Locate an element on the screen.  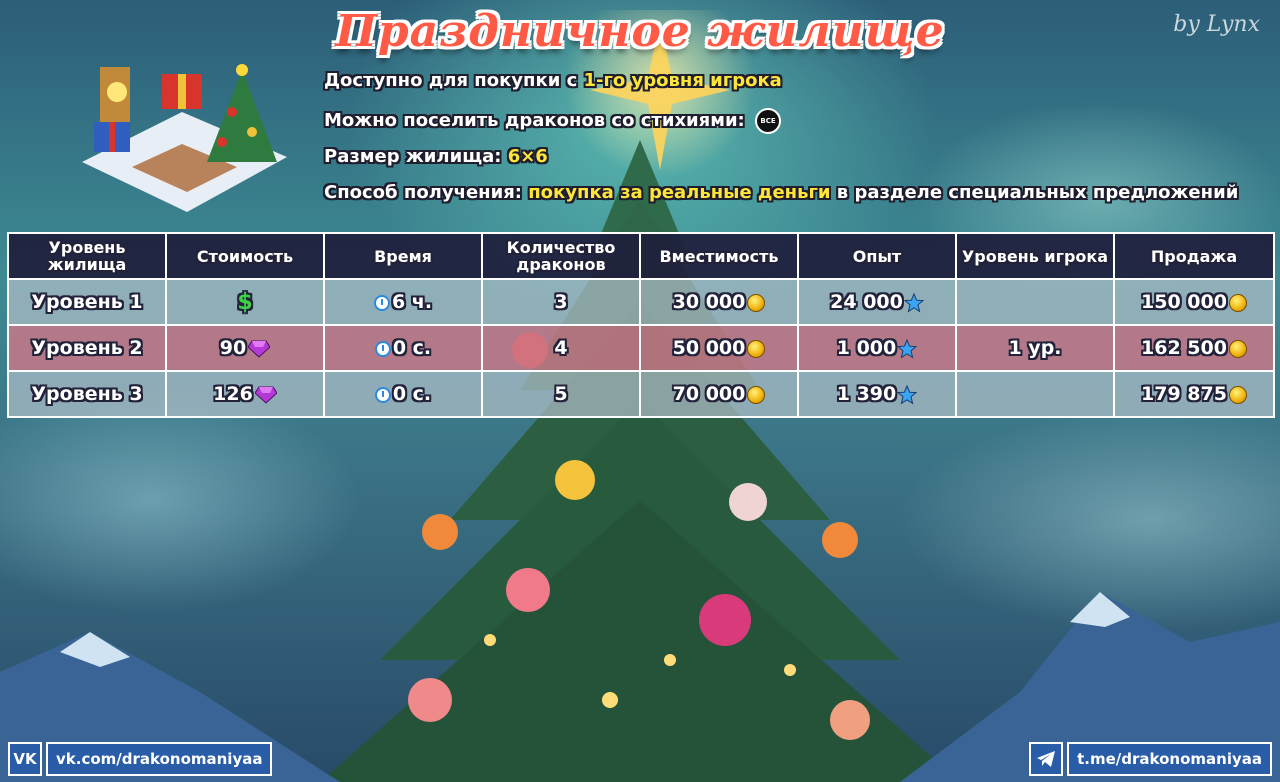
capacity-cell: 70 000 is located at coordinates (719, 394).